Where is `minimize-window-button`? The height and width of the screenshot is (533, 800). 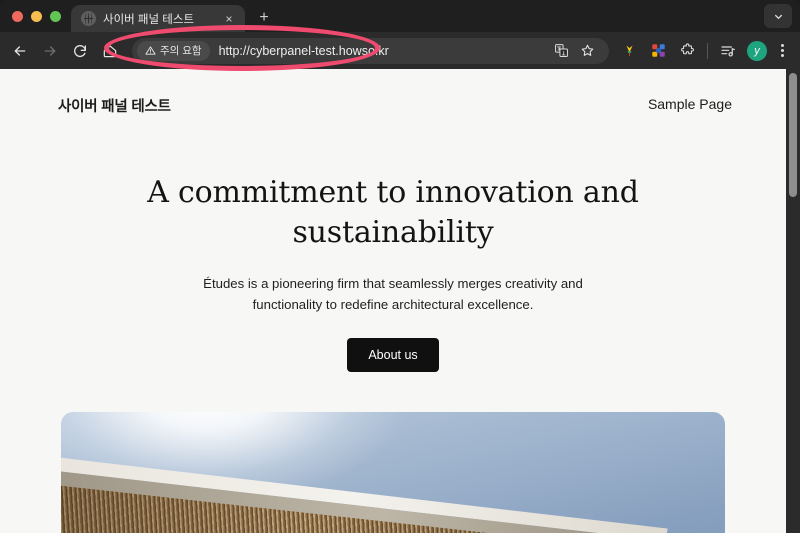 minimize-window-button is located at coordinates (36, 16).